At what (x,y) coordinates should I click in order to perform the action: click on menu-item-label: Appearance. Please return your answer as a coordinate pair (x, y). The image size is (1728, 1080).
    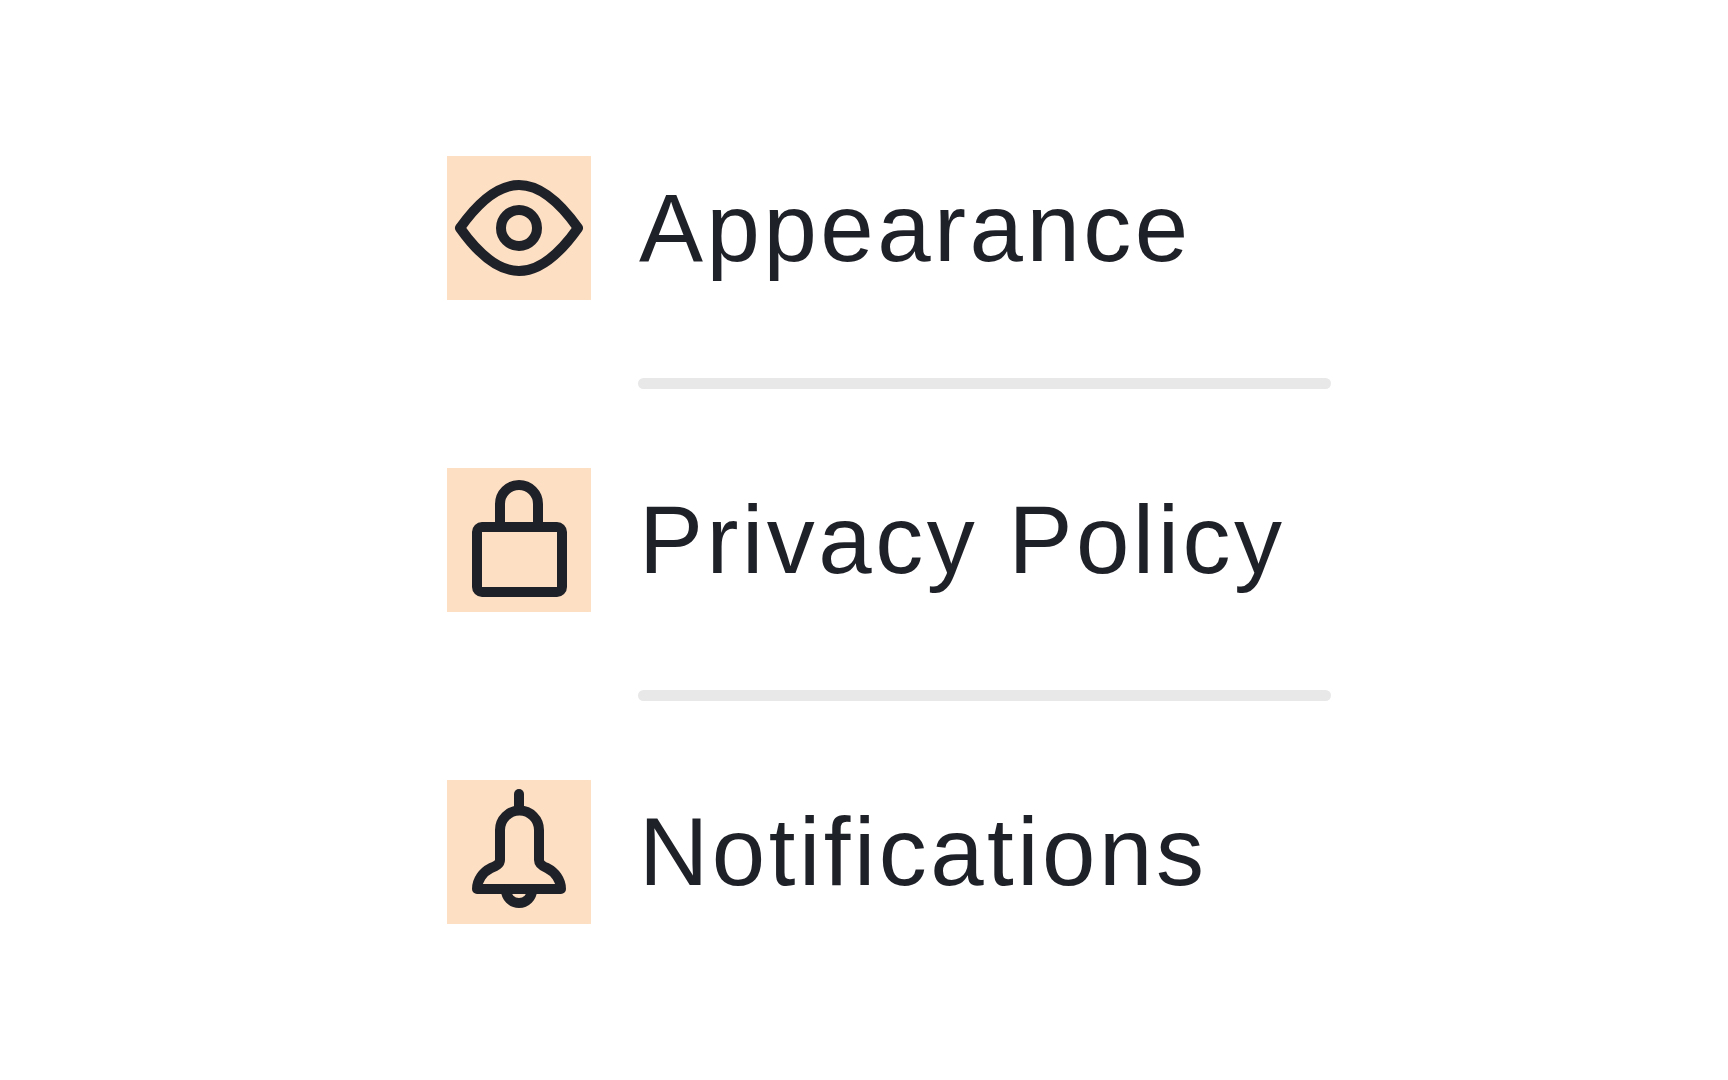
    Looking at the image, I should click on (915, 228).